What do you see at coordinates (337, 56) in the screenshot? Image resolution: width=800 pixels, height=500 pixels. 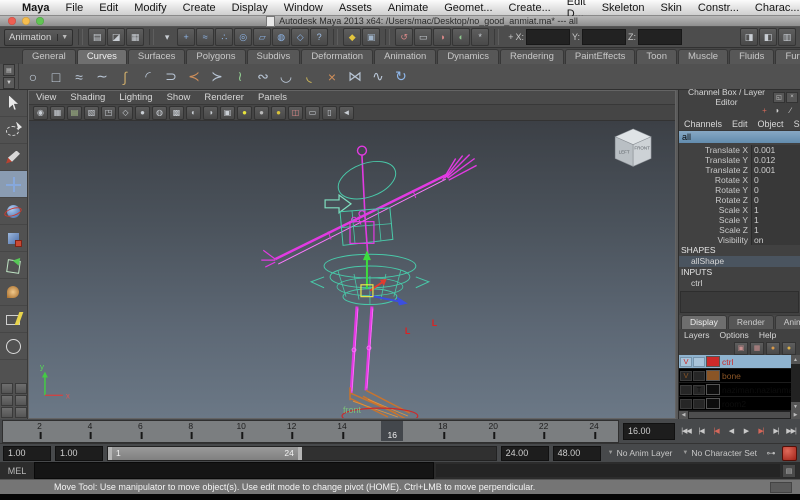 I see `shelf-tab: Deformation` at bounding box center [337, 56].